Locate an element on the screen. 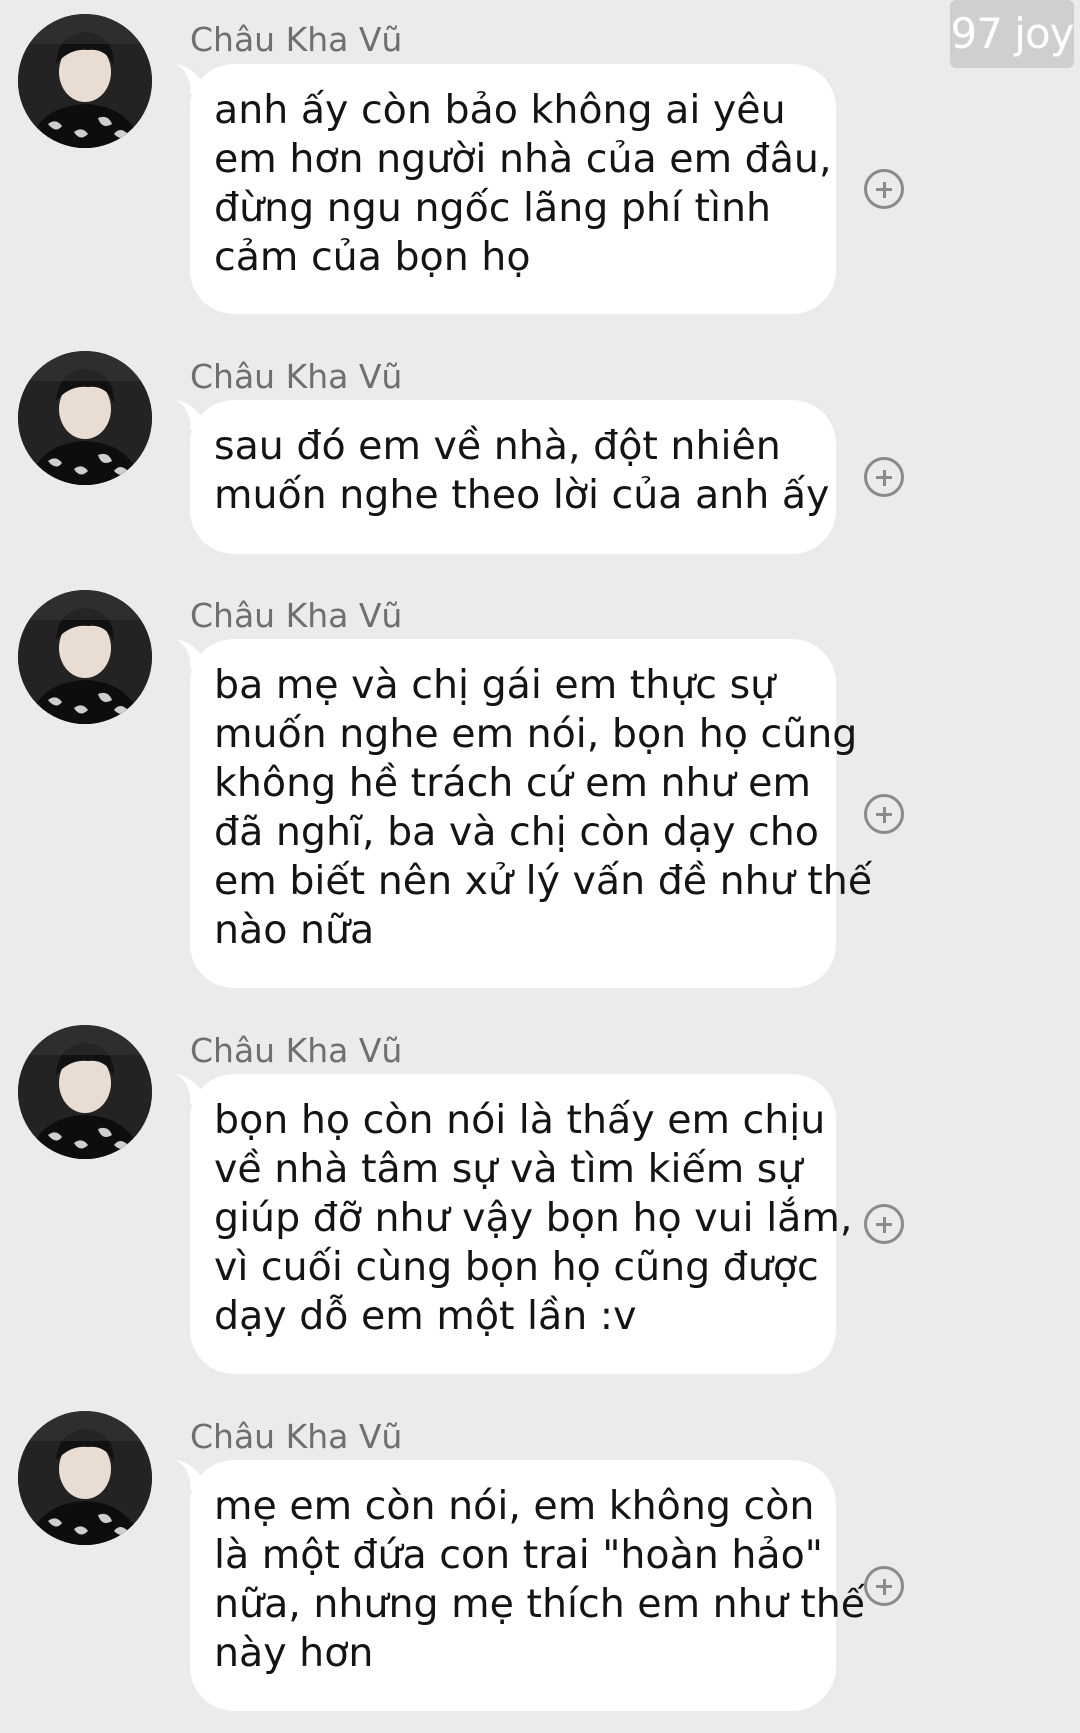 The width and height of the screenshot is (1080, 1733). message-line: này hơn is located at coordinates (294, 1653).